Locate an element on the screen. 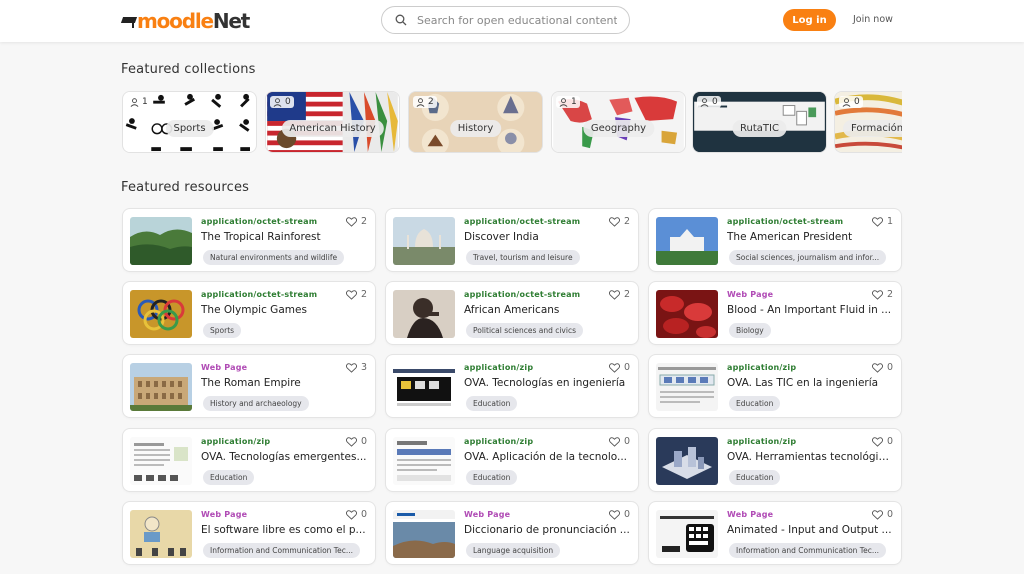 The height and width of the screenshot is (574, 1024). resource-subject-tag: Political sciences and civics is located at coordinates (524, 330).